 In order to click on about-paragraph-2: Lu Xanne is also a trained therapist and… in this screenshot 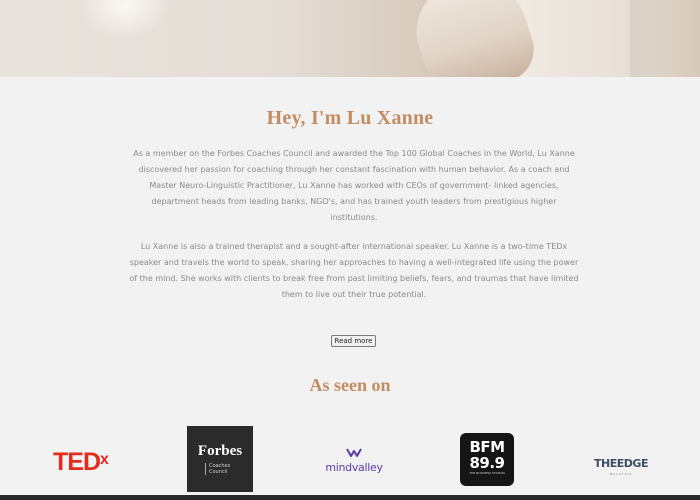, I will do `click(354, 270)`.